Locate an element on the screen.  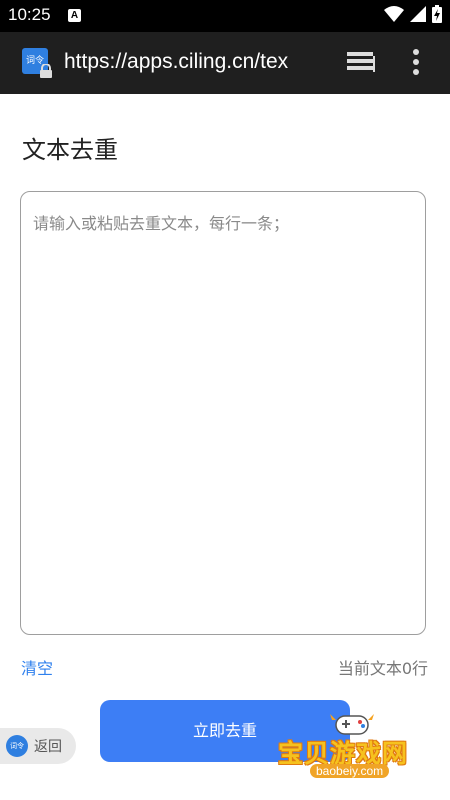
watermark-url: baobeiy.com is located at coordinates (350, 771).